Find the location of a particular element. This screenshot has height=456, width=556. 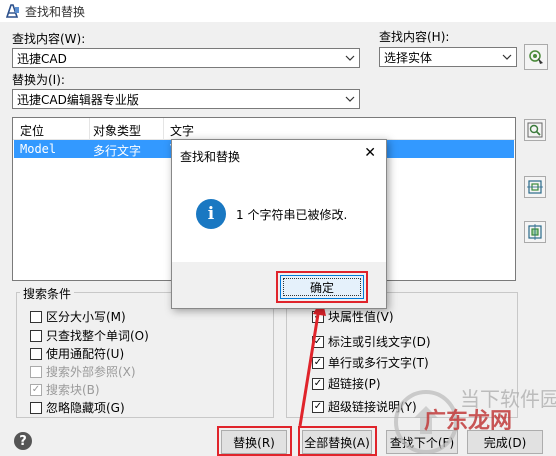

dialog-title: 查找和替换 is located at coordinates (210, 157).